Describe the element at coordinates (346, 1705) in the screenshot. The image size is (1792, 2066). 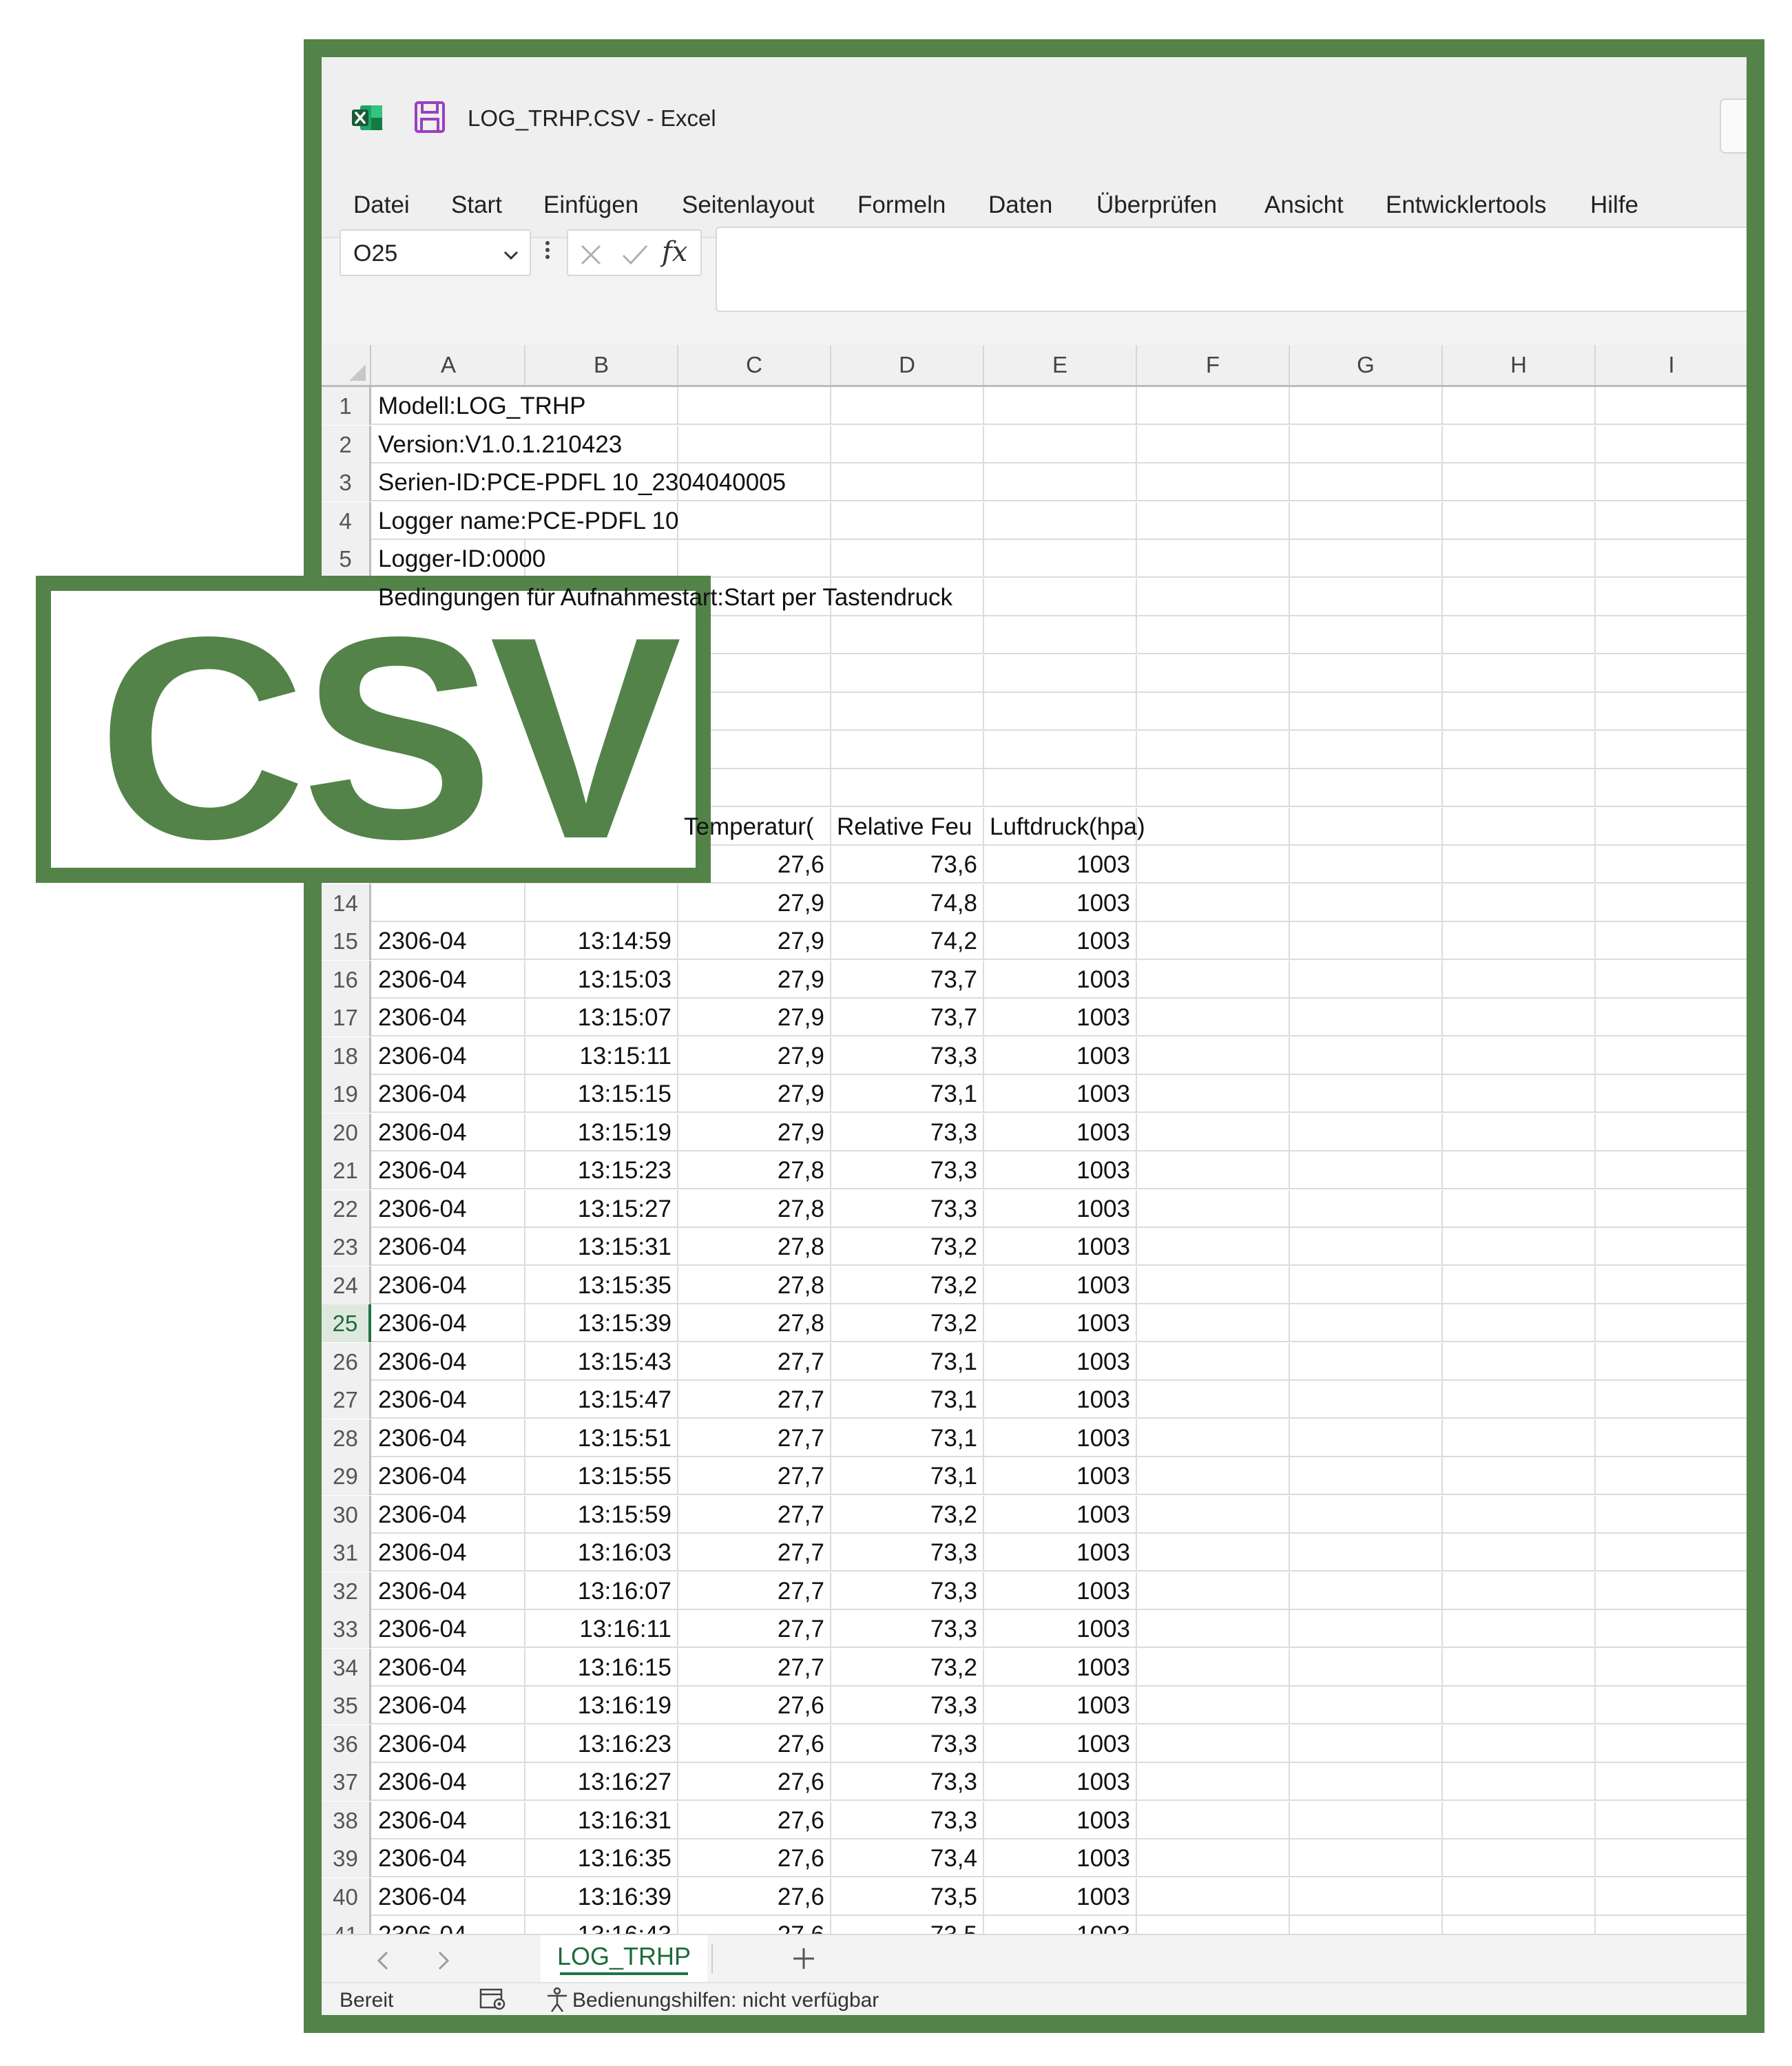
I see `row-number: 35` at that location.